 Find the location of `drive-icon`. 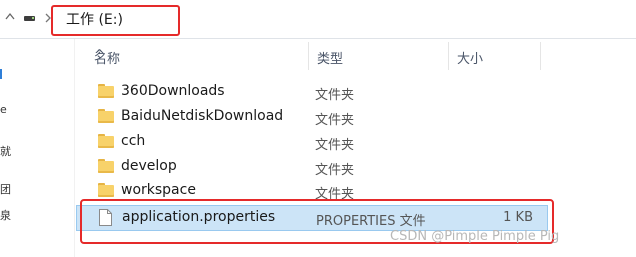

drive-icon is located at coordinates (30, 18).